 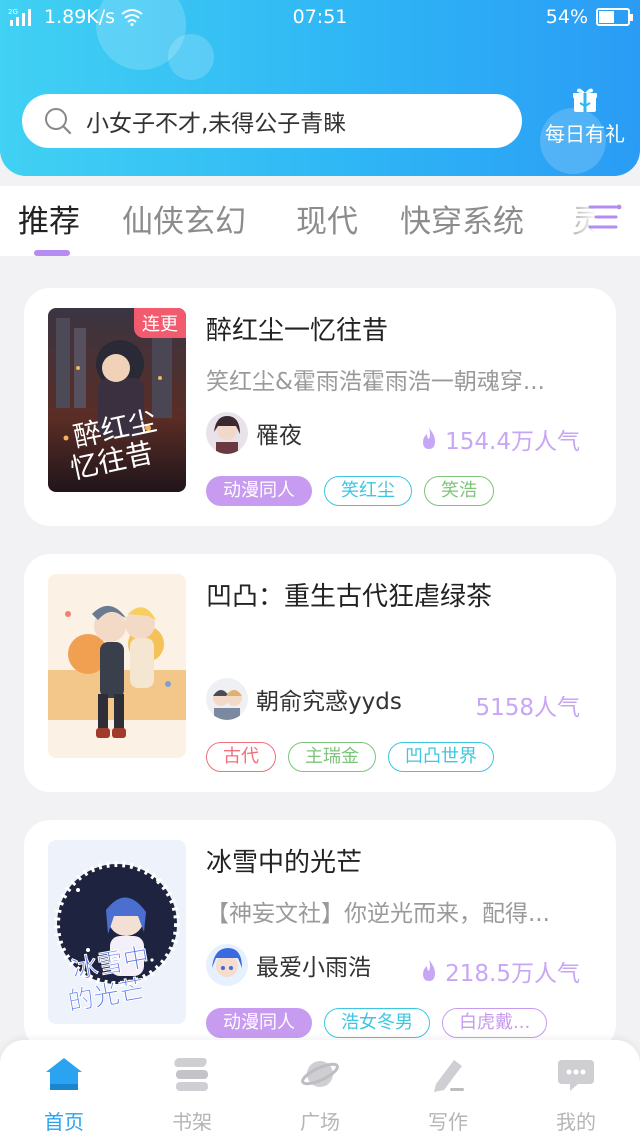 What do you see at coordinates (576, 1094) in the screenshot?
I see `nav-mine: 我的` at bounding box center [576, 1094].